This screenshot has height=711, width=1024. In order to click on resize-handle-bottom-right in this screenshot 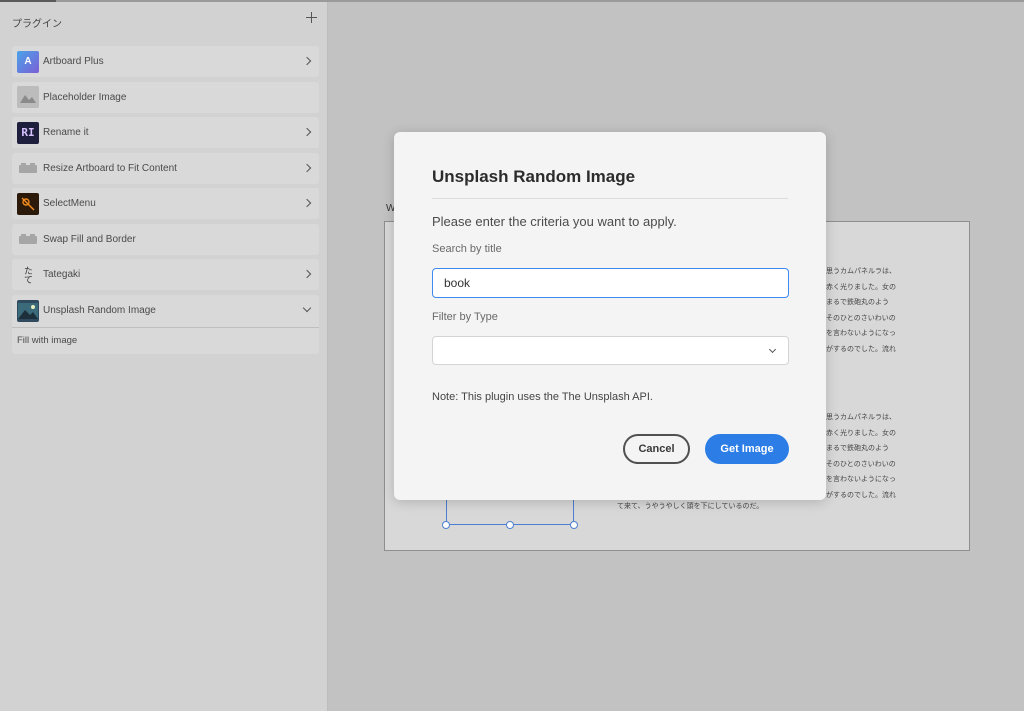, I will do `click(574, 525)`.